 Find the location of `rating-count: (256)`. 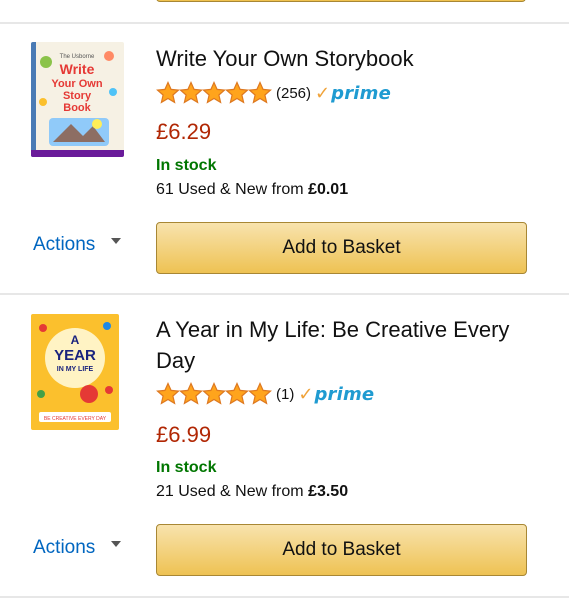

rating-count: (256) is located at coordinates (294, 93).